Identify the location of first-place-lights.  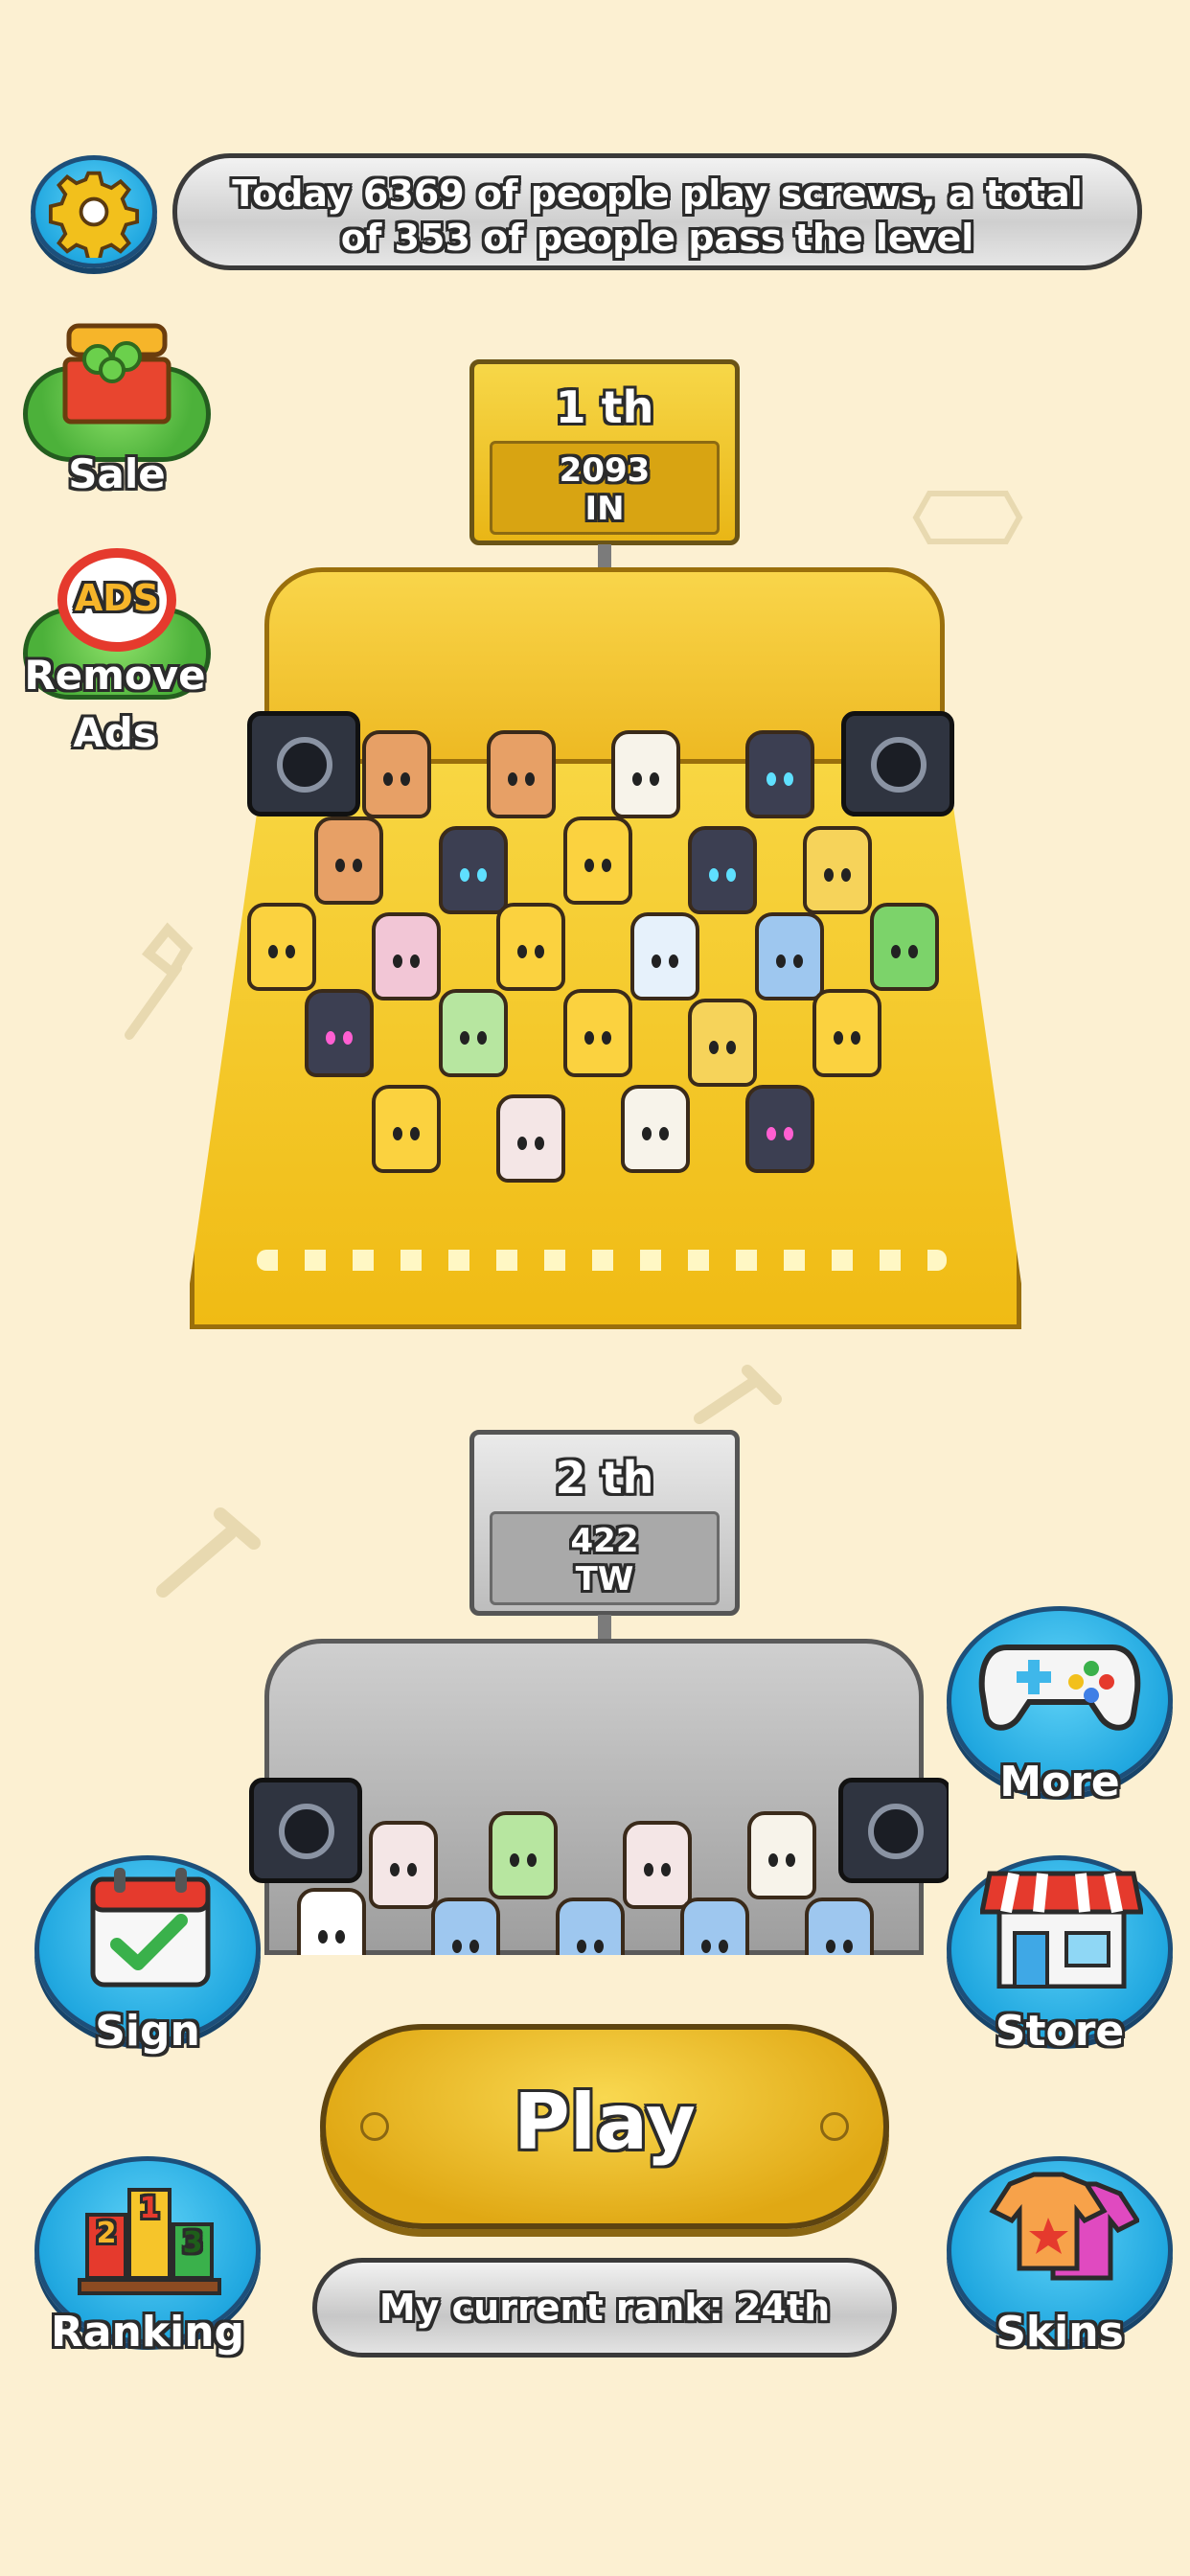
(602, 1260).